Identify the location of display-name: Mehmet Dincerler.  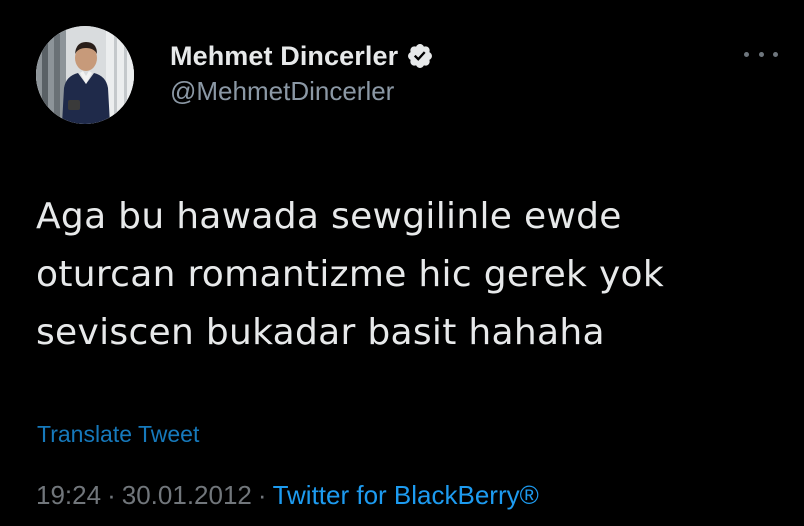
(284, 56).